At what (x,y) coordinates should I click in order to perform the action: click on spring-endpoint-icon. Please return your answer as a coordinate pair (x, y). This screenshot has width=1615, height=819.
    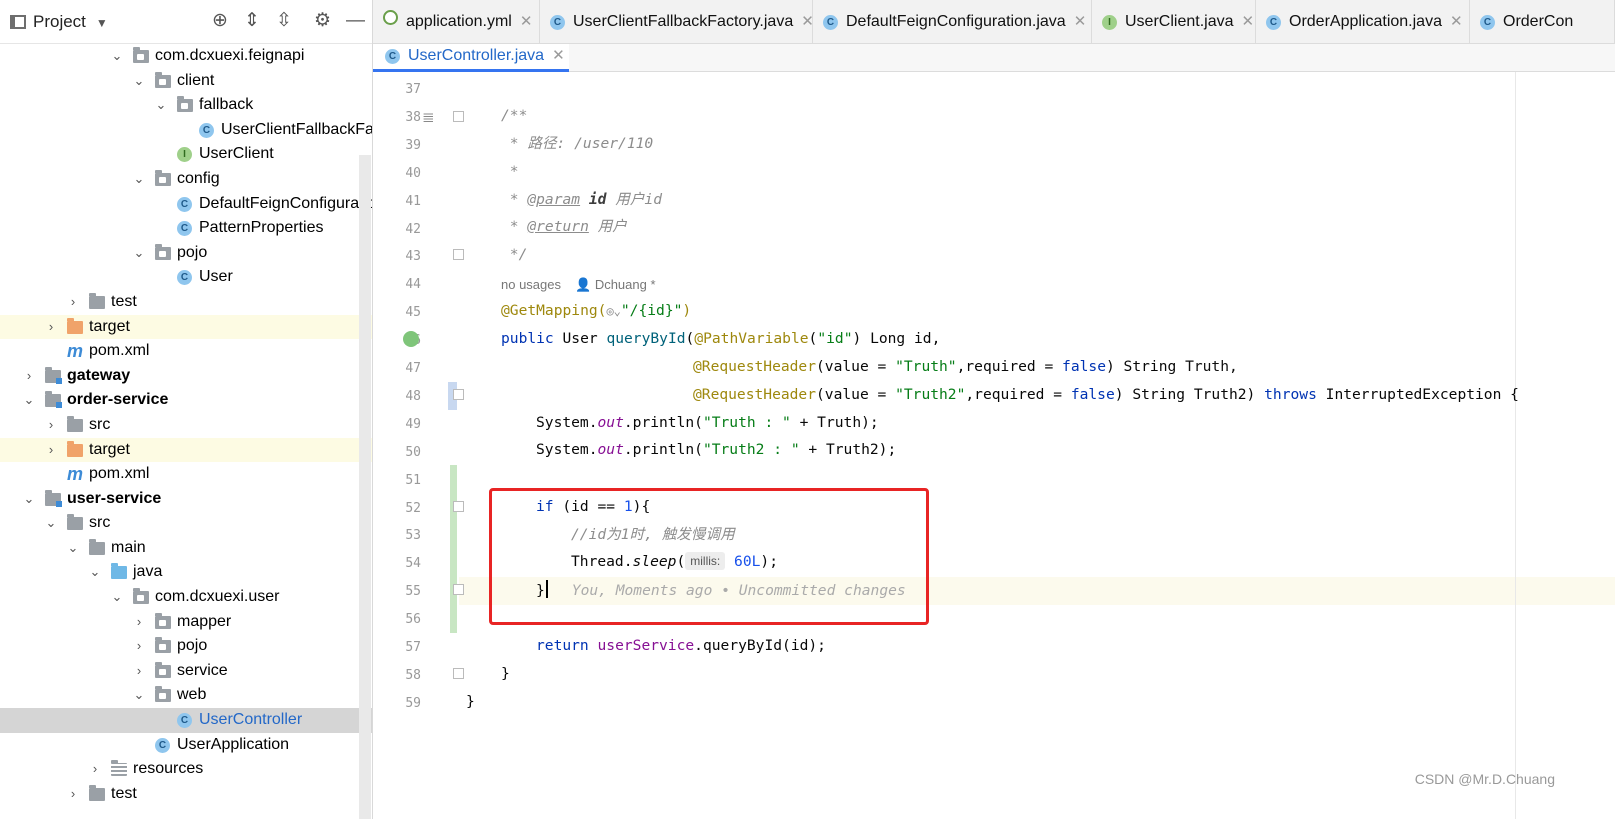
    Looking at the image, I should click on (411, 339).